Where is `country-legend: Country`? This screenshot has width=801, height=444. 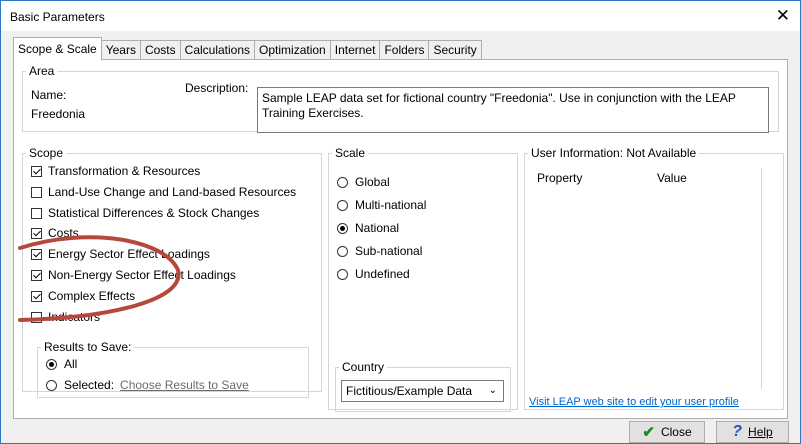 country-legend: Country is located at coordinates (363, 367).